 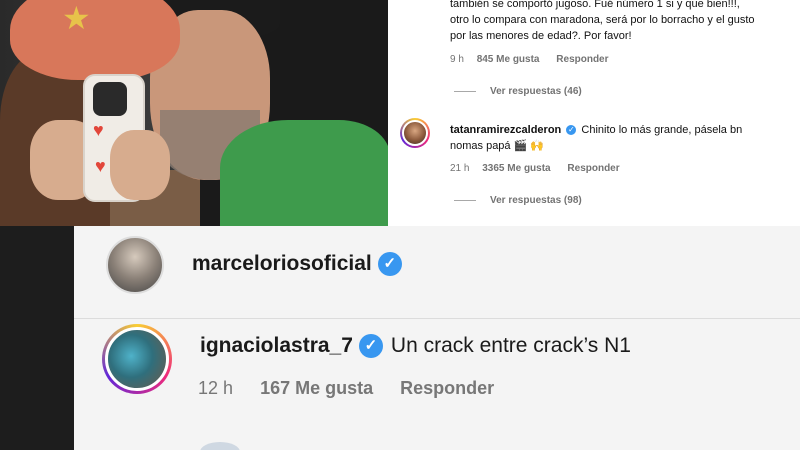 What do you see at coordinates (518, 91) in the screenshot?
I see `view-replies-button: Ver respuestas (46)` at bounding box center [518, 91].